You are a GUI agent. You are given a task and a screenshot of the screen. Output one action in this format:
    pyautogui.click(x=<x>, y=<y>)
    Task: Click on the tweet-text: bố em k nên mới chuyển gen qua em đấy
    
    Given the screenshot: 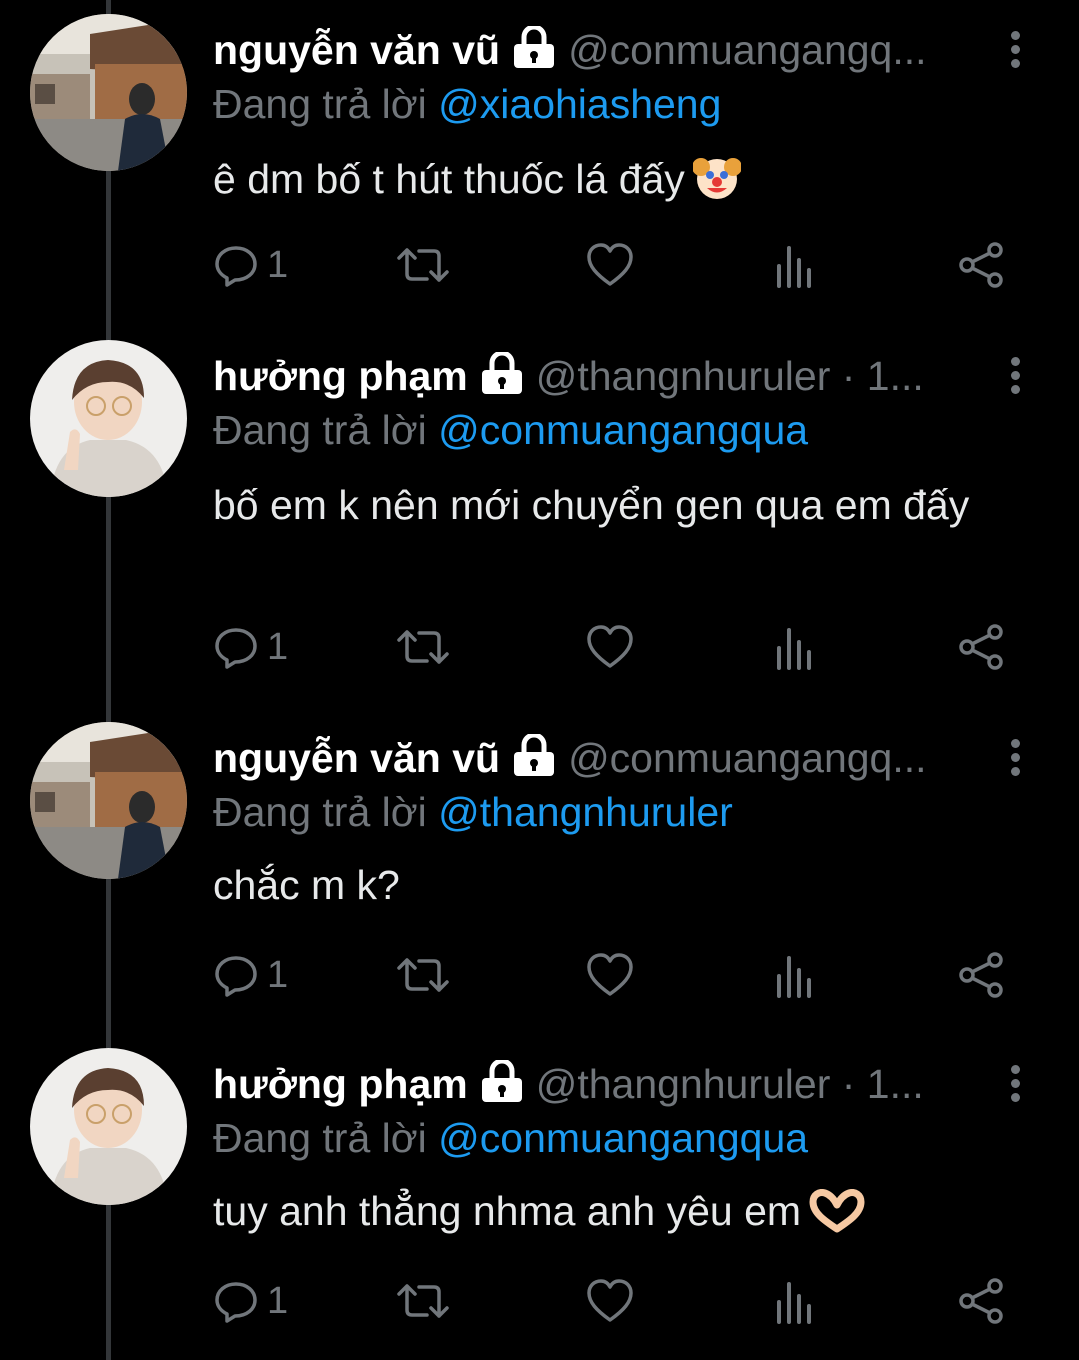 What is the action you would take?
    pyautogui.click(x=603, y=505)
    